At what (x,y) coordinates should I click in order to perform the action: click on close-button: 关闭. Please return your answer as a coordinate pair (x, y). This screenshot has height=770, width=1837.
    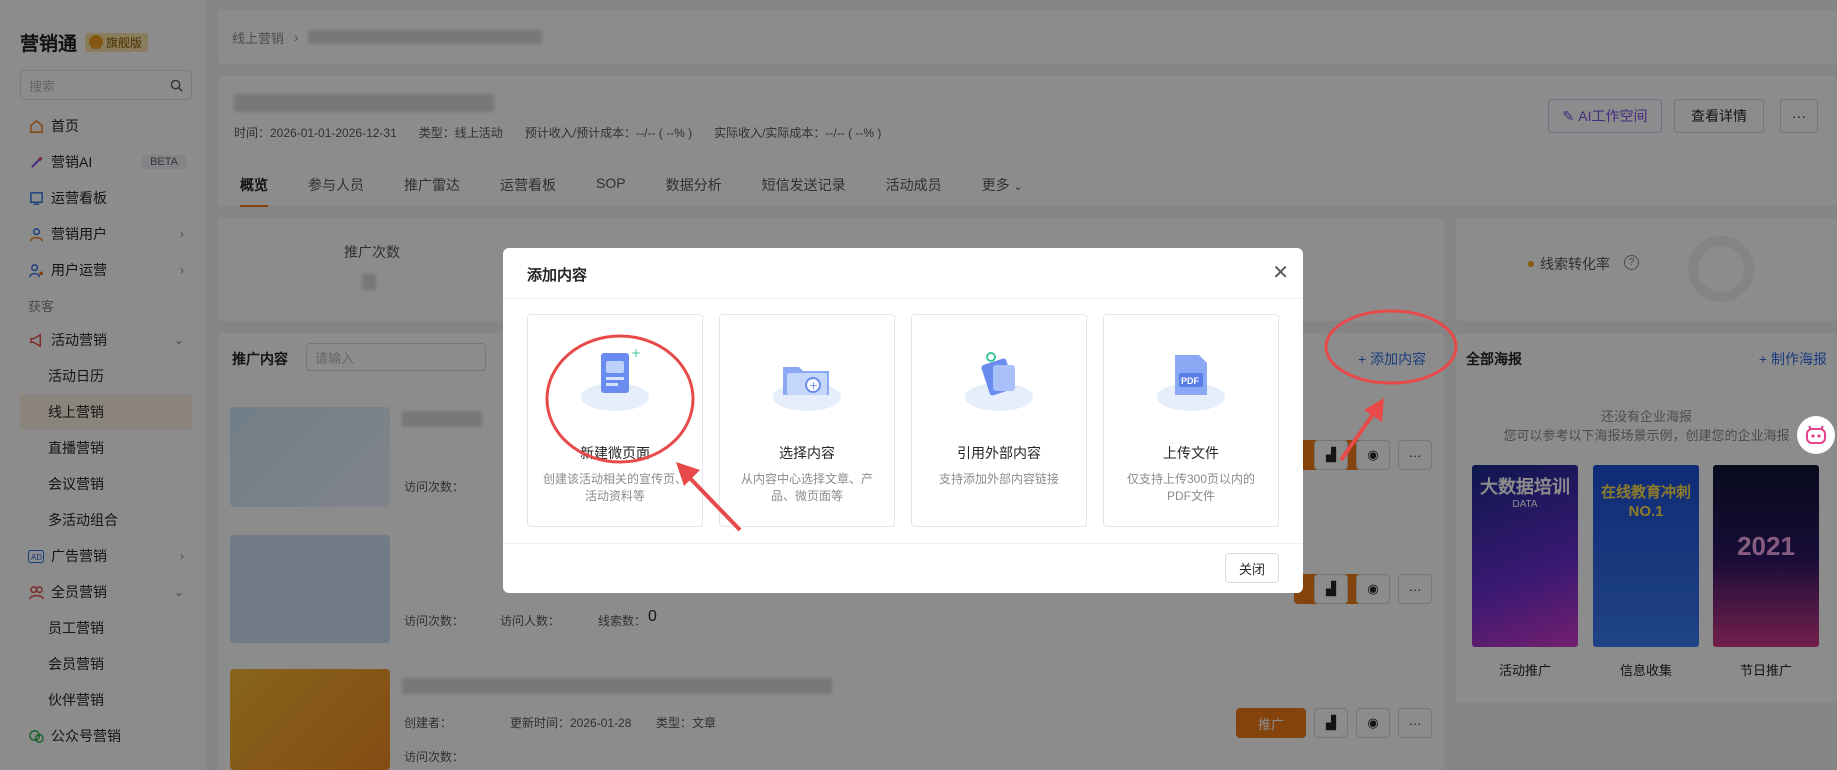
    Looking at the image, I should click on (1252, 568).